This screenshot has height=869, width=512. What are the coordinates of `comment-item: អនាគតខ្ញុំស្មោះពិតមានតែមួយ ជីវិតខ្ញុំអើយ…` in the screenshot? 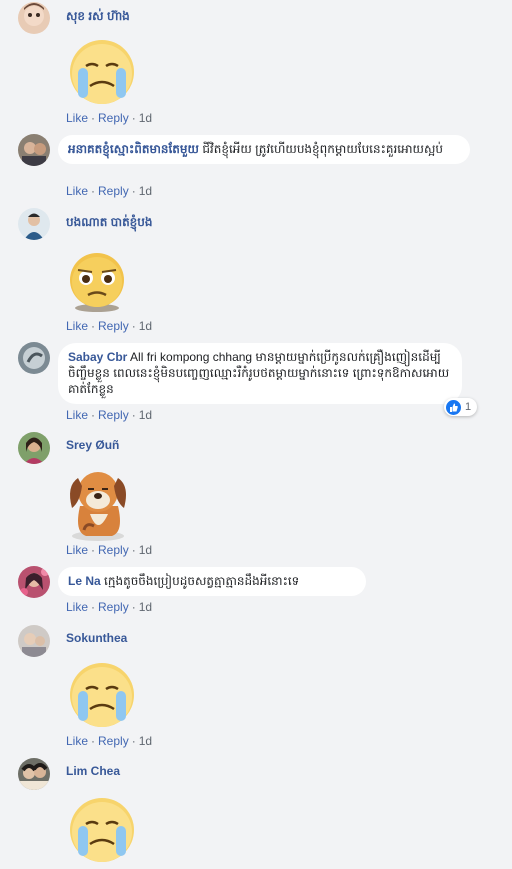 It's located at (253, 167).